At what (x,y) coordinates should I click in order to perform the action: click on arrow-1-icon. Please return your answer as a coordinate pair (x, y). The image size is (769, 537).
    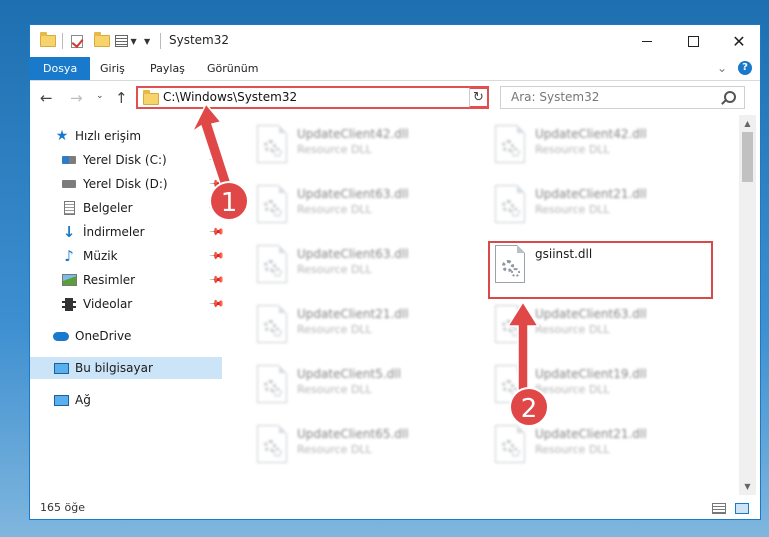
    Looking at the image, I should click on (211, 146).